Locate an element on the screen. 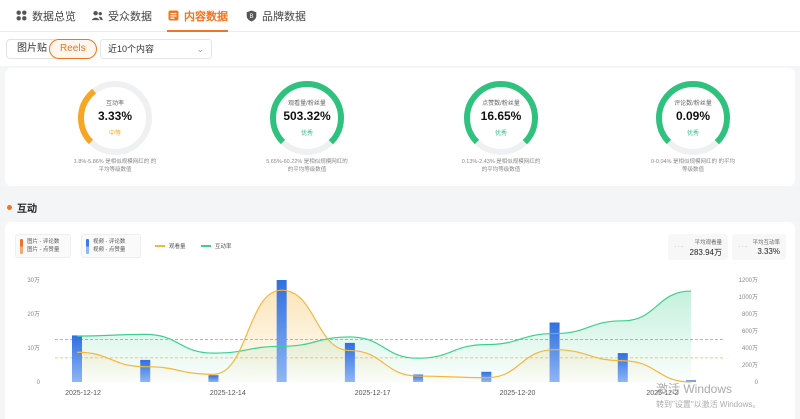 The image size is (800, 419). left-axis-tick: 20万 is located at coordinates (33, 314).